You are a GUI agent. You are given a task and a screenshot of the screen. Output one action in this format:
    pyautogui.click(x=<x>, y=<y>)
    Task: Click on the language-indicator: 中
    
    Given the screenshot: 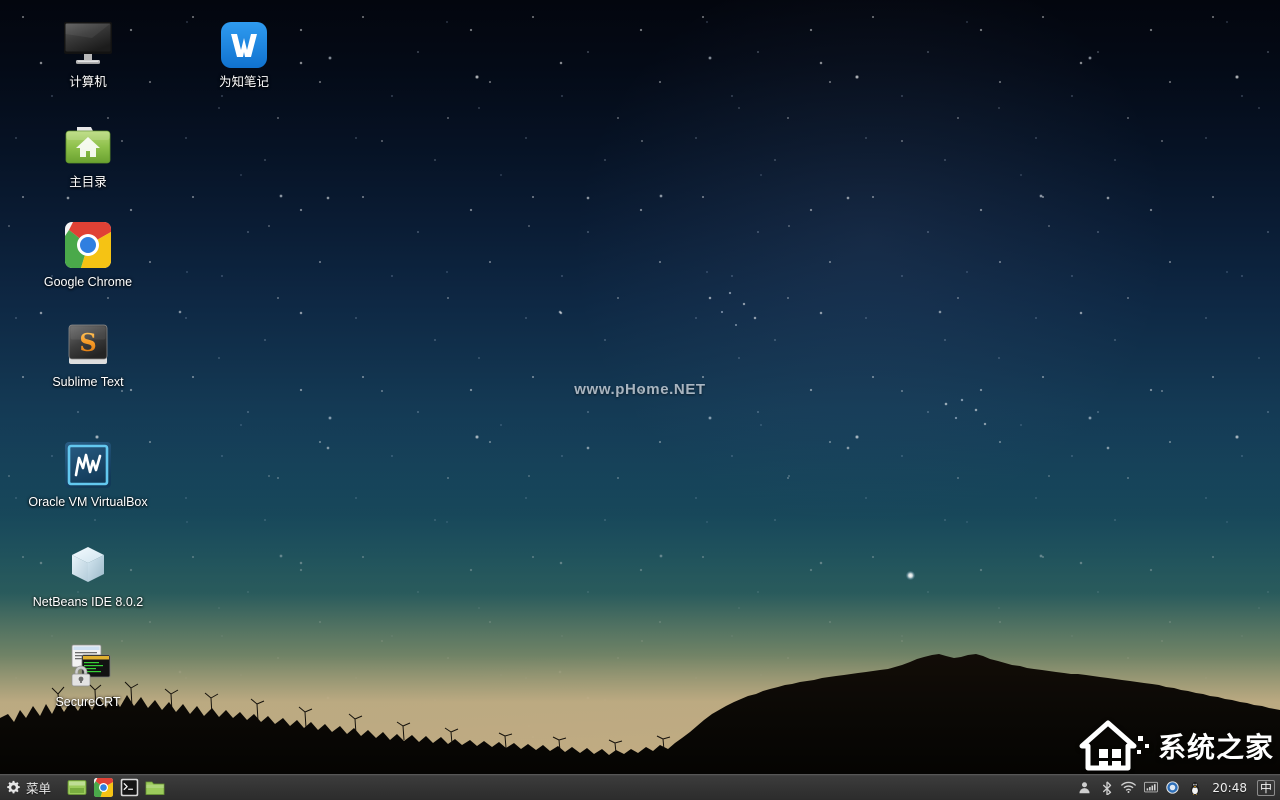 What is the action you would take?
    pyautogui.click(x=1265, y=787)
    